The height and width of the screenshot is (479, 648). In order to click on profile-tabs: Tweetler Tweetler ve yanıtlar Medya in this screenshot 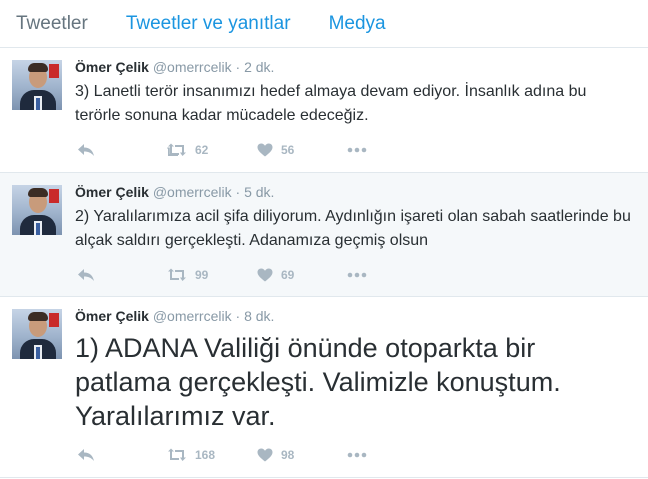, I will do `click(324, 24)`.